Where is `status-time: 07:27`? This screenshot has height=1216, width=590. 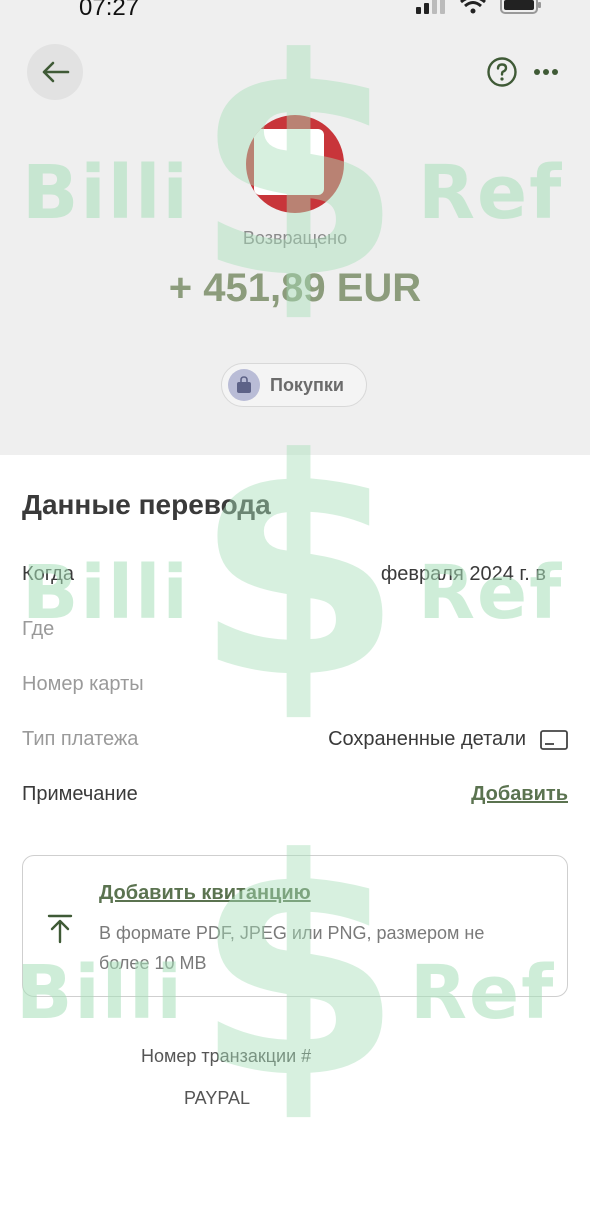
status-time: 07:27 is located at coordinates (109, 10).